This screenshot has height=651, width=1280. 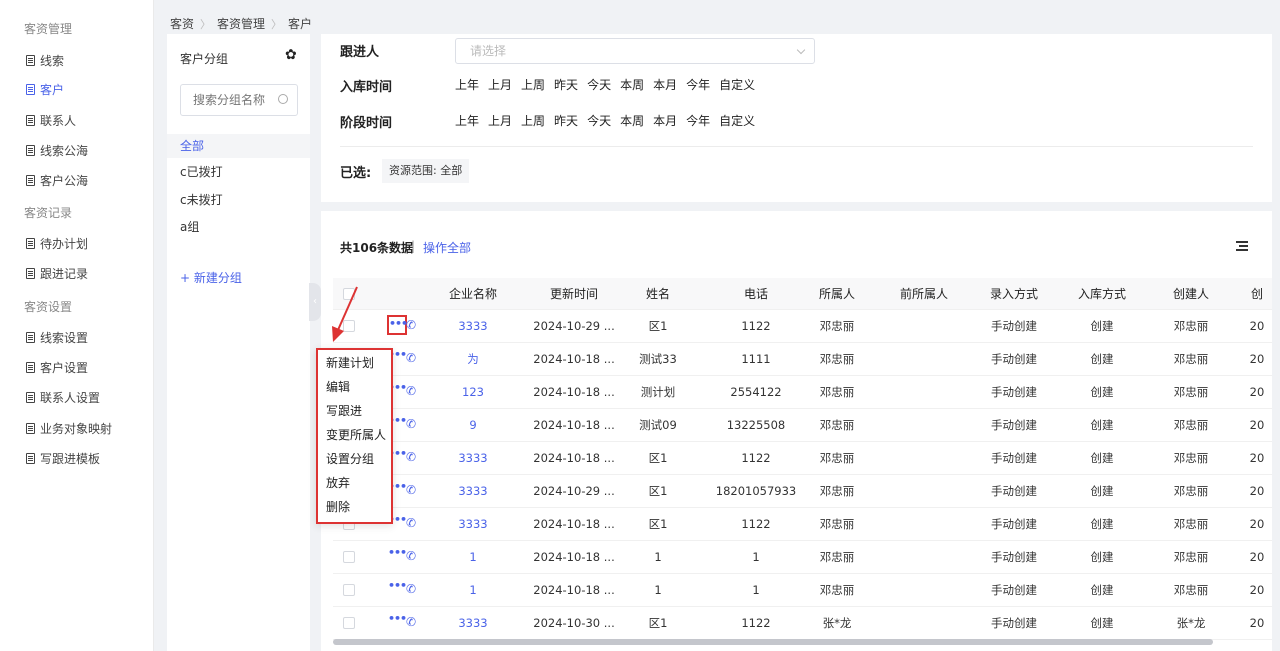 What do you see at coordinates (63, 397) in the screenshot?
I see `sidebar-item-contact-settings: 联系人设置` at bounding box center [63, 397].